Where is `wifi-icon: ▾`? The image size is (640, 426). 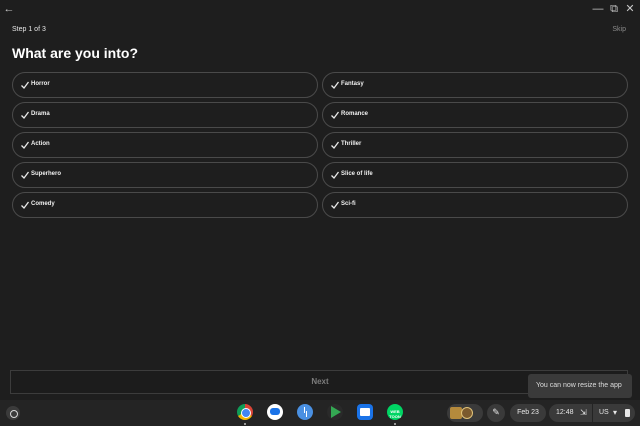 wifi-icon: ▾ is located at coordinates (615, 412).